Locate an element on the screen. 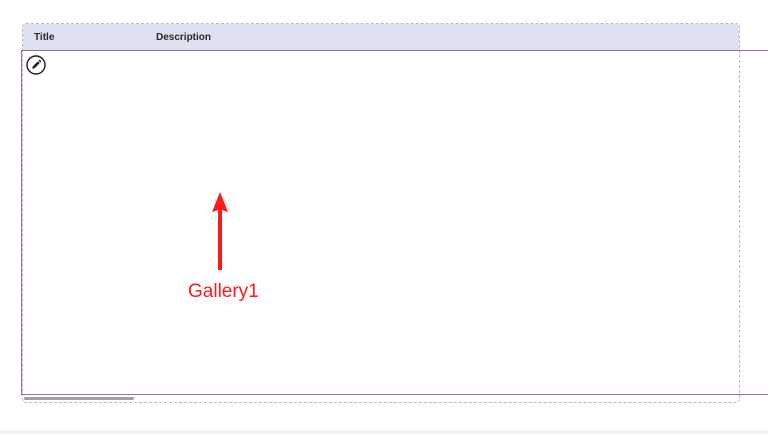  column-header-description: Description is located at coordinates (183, 37).